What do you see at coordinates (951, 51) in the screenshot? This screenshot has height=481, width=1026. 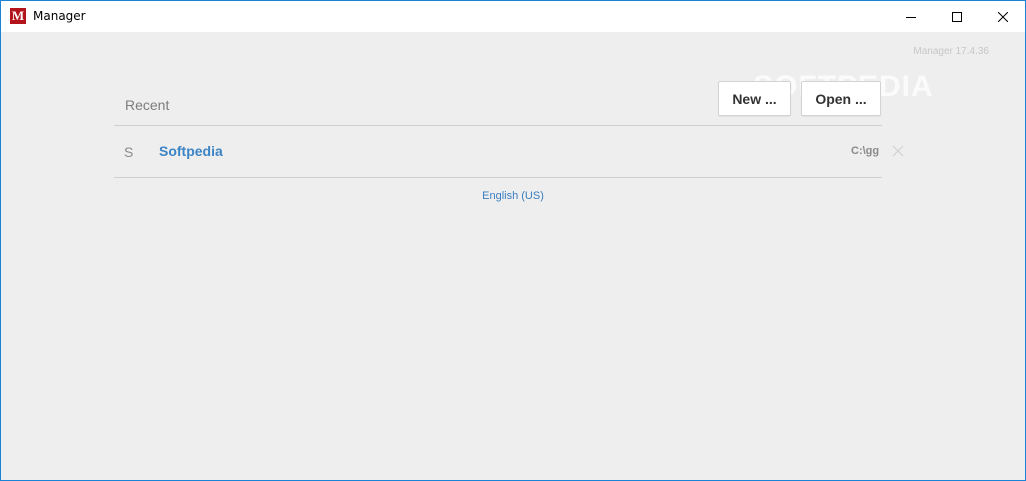 I see `version-label: Manager 17.4.36` at bounding box center [951, 51].